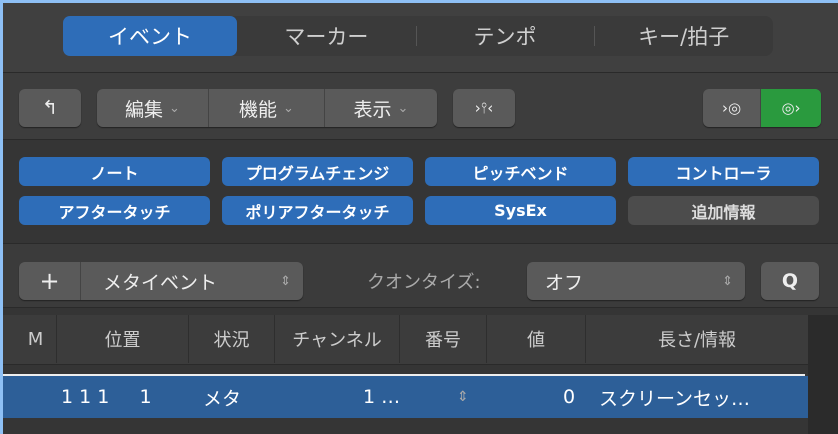 Image resolution: width=838 pixels, height=434 pixels. I want to click on tab-markers: マーカー, so click(326, 36).